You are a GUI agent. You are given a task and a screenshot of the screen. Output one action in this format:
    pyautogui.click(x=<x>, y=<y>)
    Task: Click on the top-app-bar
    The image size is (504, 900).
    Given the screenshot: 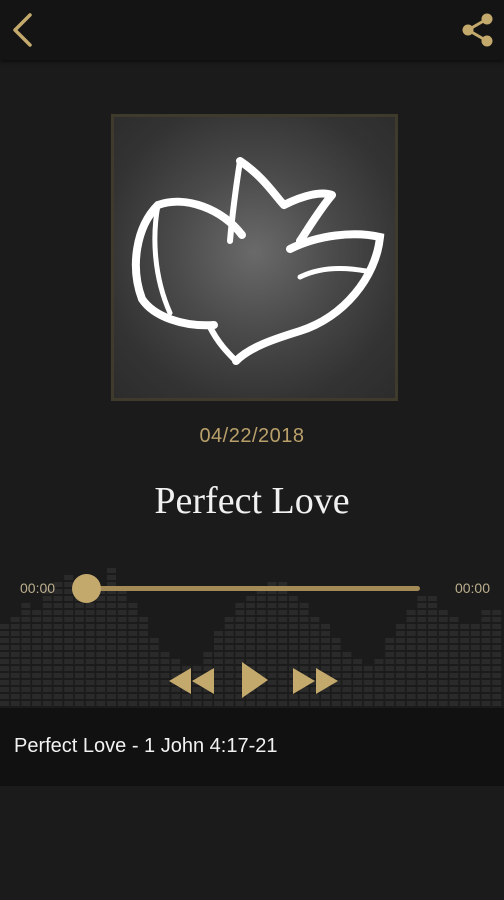 What is the action you would take?
    pyautogui.click(x=252, y=30)
    